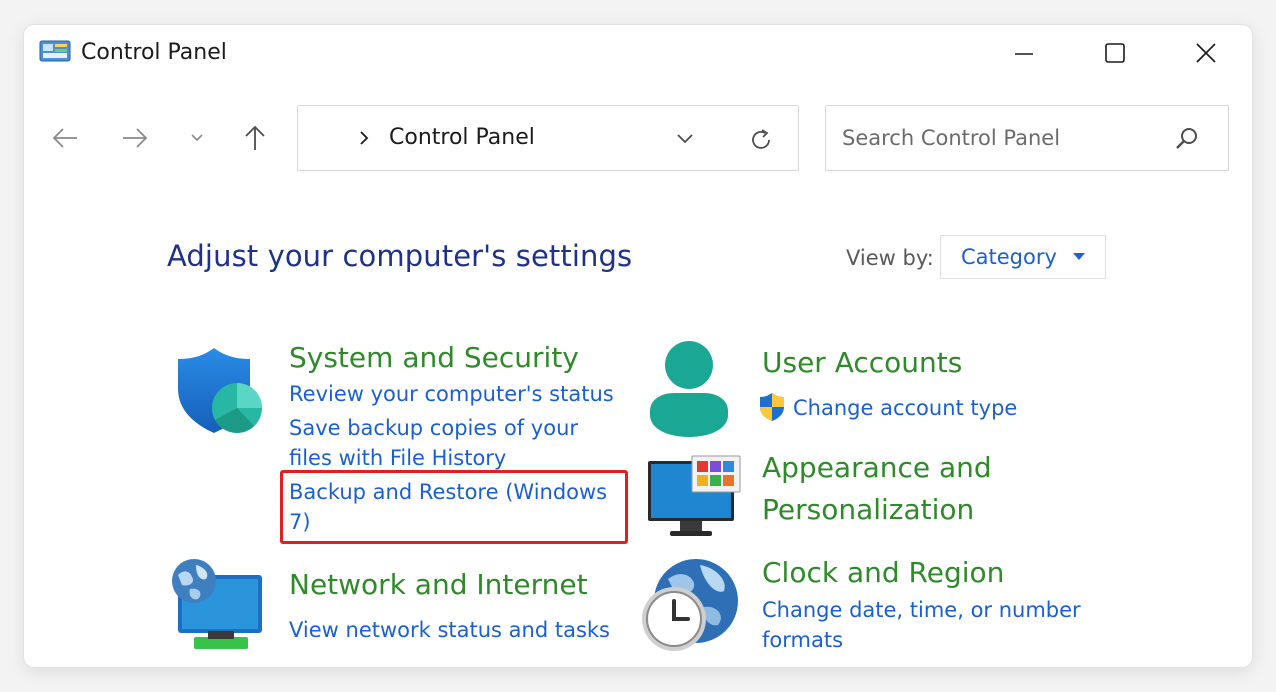 The image size is (1276, 692). What do you see at coordinates (932, 625) in the screenshot?
I see `link-change-date-time-formats: Change date, time, or number formats` at bounding box center [932, 625].